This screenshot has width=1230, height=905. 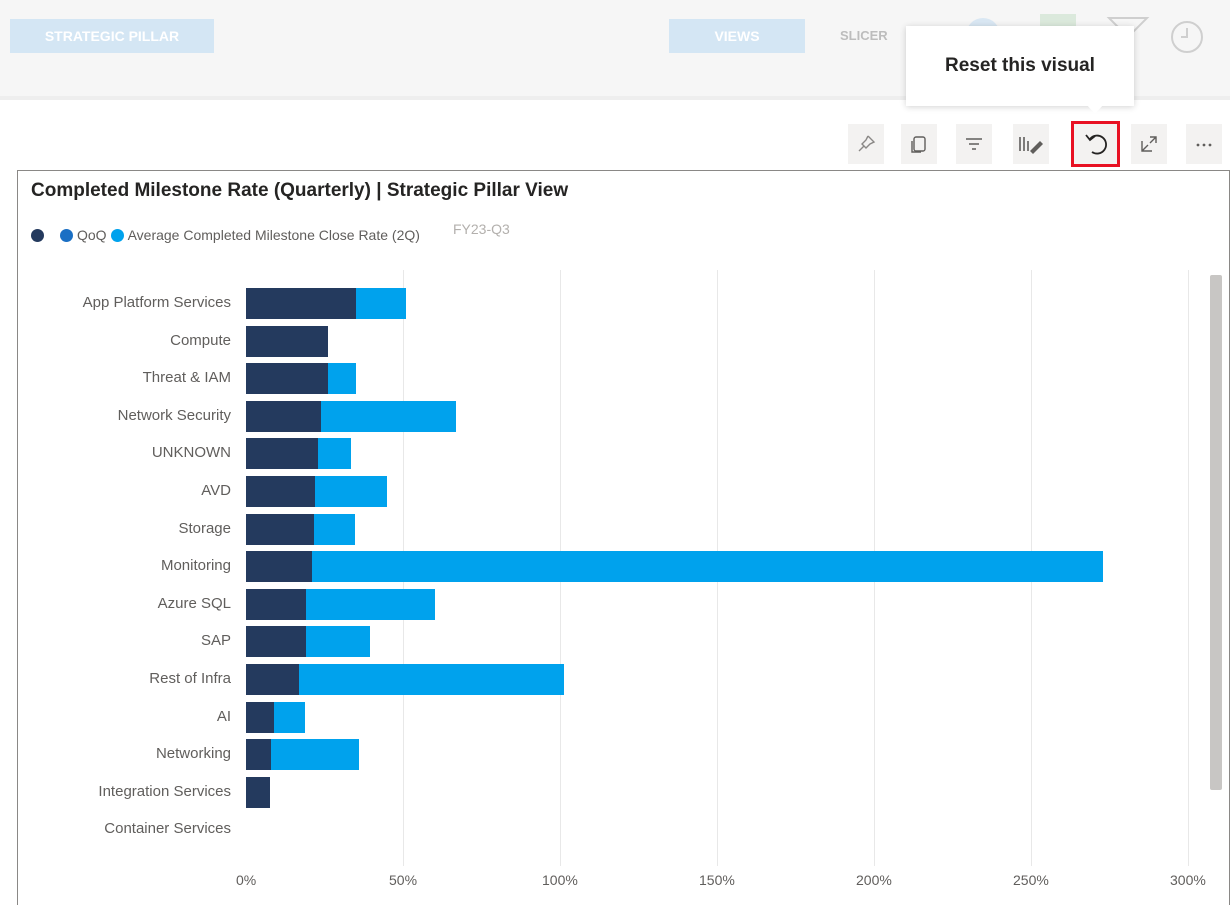 I want to click on filter-icon, so click(x=974, y=144).